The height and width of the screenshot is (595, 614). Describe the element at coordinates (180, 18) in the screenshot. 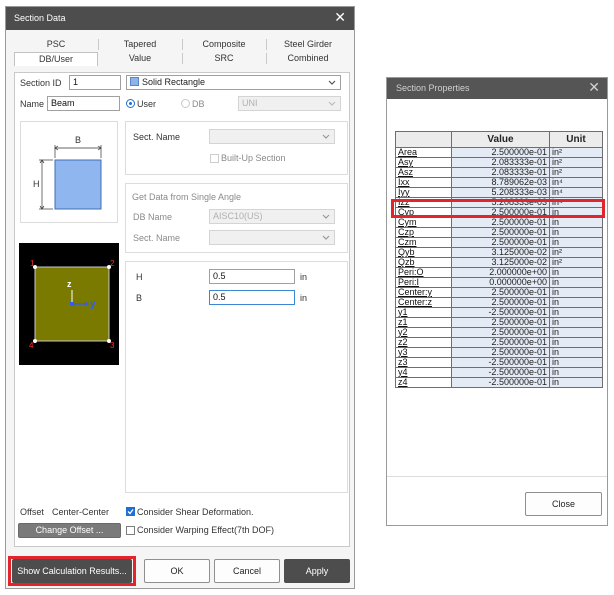

I see `title-bar: Section Data ✕` at that location.